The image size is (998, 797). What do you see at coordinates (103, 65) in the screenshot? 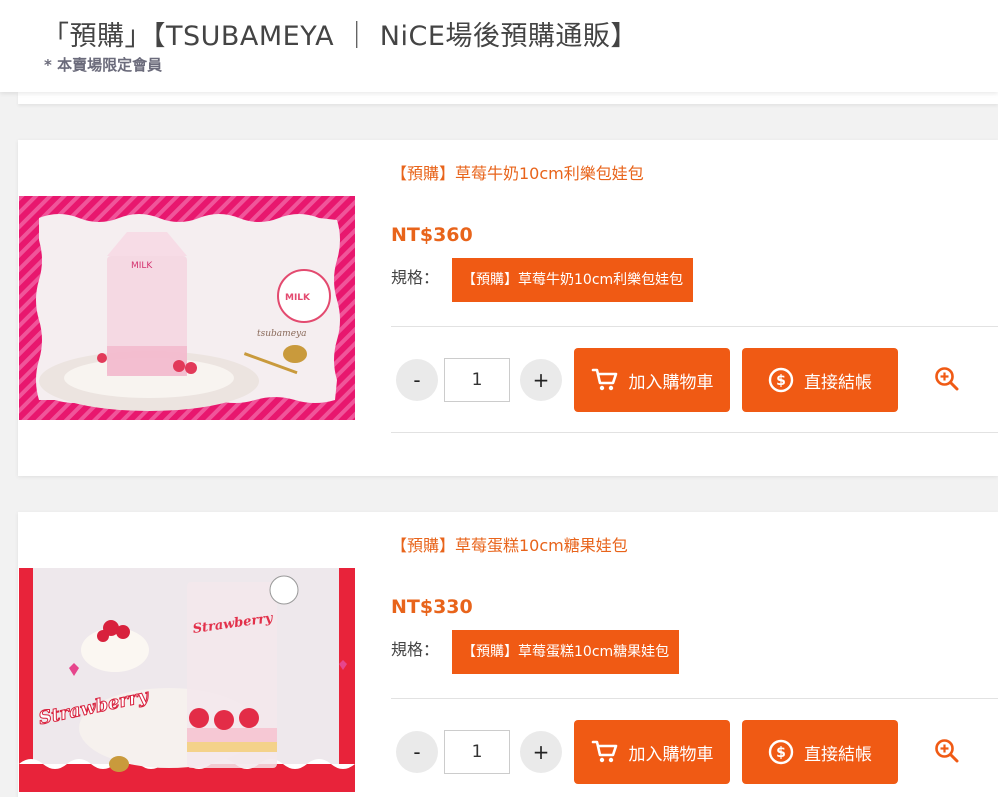
I see `members-only-note: * 本賣場限定會員` at bounding box center [103, 65].